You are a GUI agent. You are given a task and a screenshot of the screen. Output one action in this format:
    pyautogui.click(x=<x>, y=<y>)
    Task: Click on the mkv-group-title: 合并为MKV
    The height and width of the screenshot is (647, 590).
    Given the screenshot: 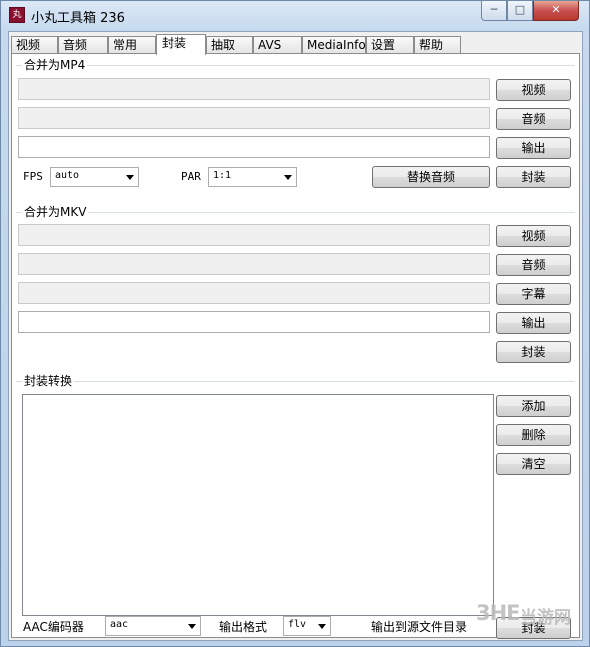 What is the action you would take?
    pyautogui.click(x=55, y=212)
    